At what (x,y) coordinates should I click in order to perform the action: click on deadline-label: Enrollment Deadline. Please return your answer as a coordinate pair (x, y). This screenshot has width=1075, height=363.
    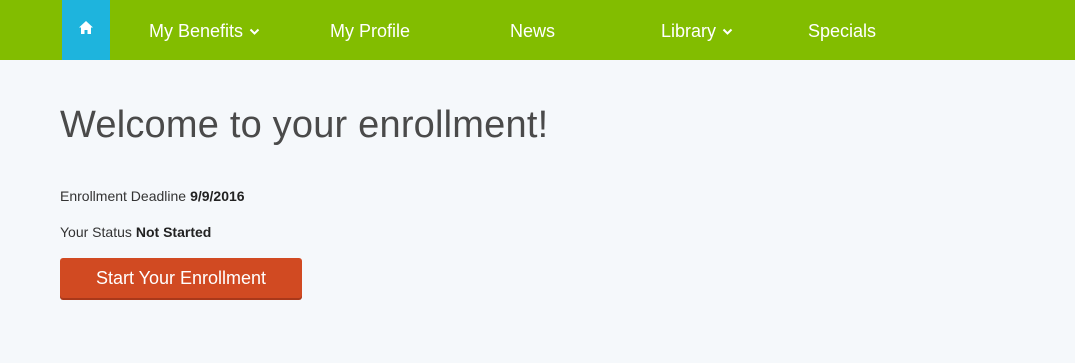
    Looking at the image, I should click on (123, 196).